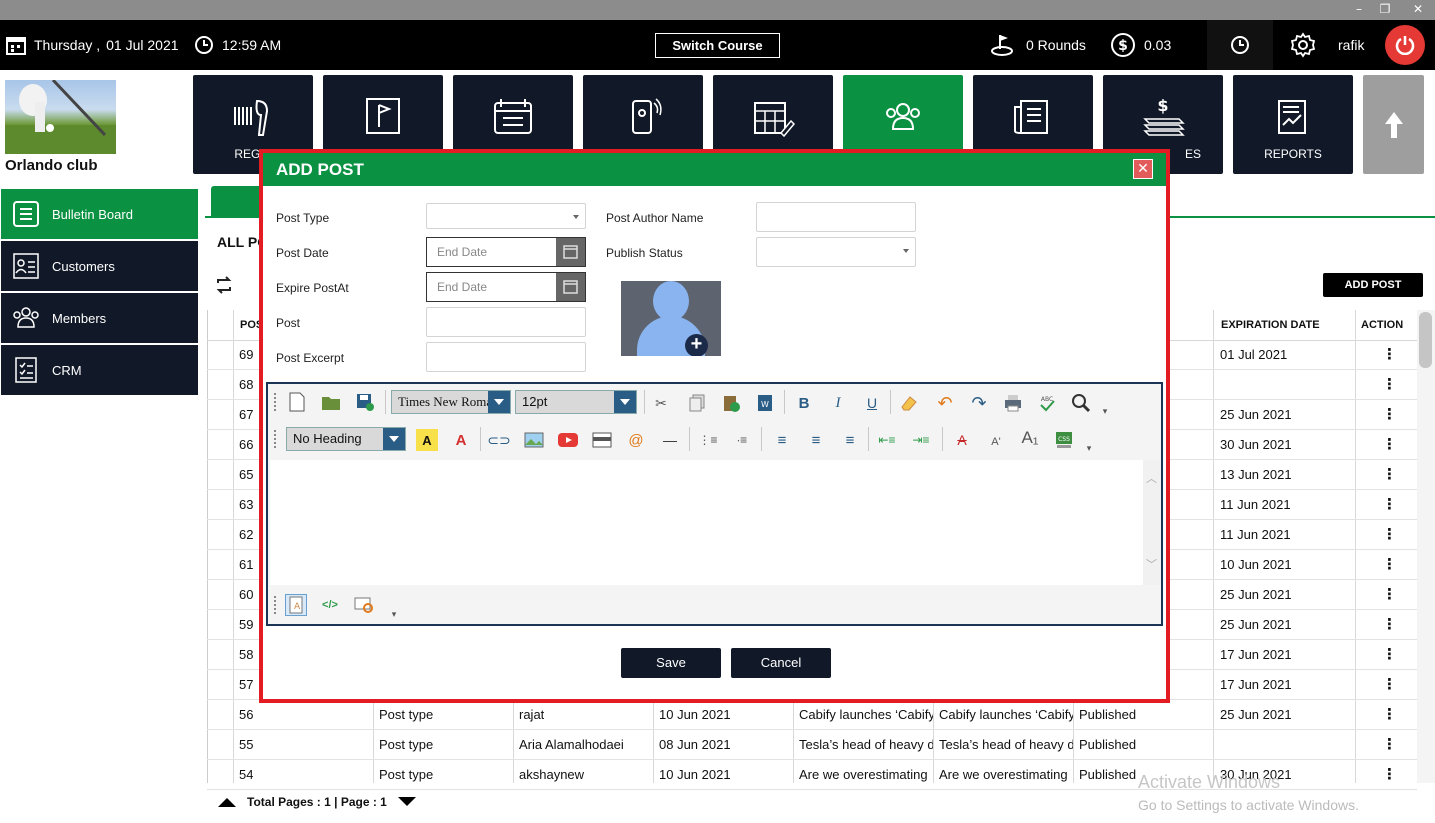 The image size is (1435, 823). Describe the element at coordinates (1240, 45) in the screenshot. I see `history-button` at that location.